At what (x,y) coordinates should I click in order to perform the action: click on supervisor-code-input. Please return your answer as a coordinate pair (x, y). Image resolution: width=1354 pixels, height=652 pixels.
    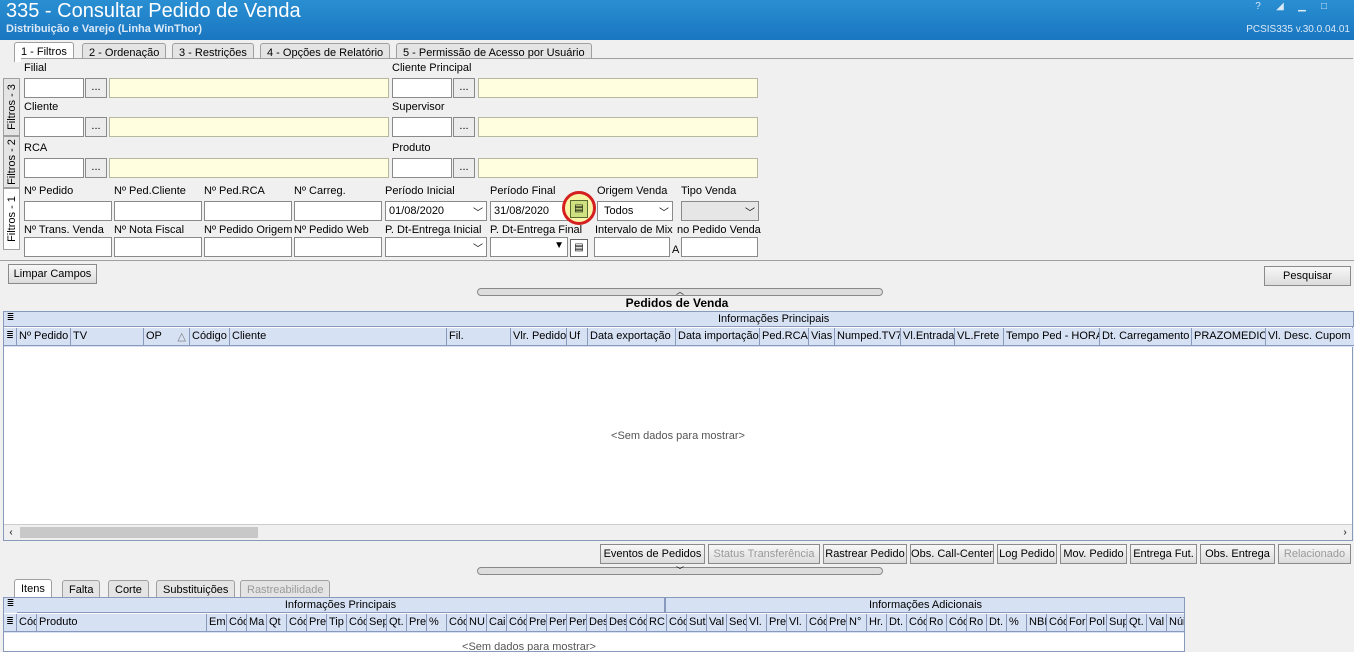
    Looking at the image, I should click on (422, 127).